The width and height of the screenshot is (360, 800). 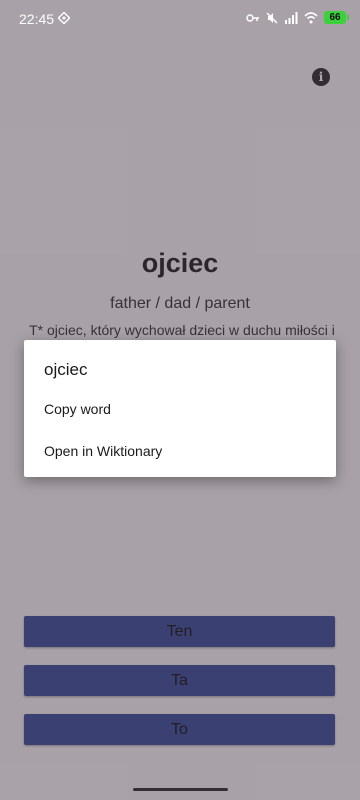 What do you see at coordinates (311, 17) in the screenshot?
I see `wifi-icon` at bounding box center [311, 17].